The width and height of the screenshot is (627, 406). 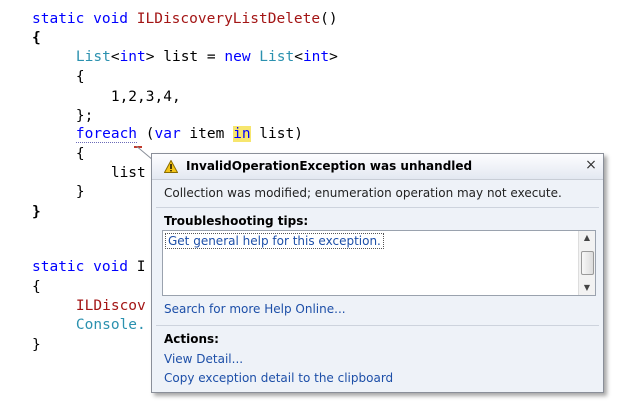 I want to click on code-line-14: ILDiscov, so click(x=110, y=306).